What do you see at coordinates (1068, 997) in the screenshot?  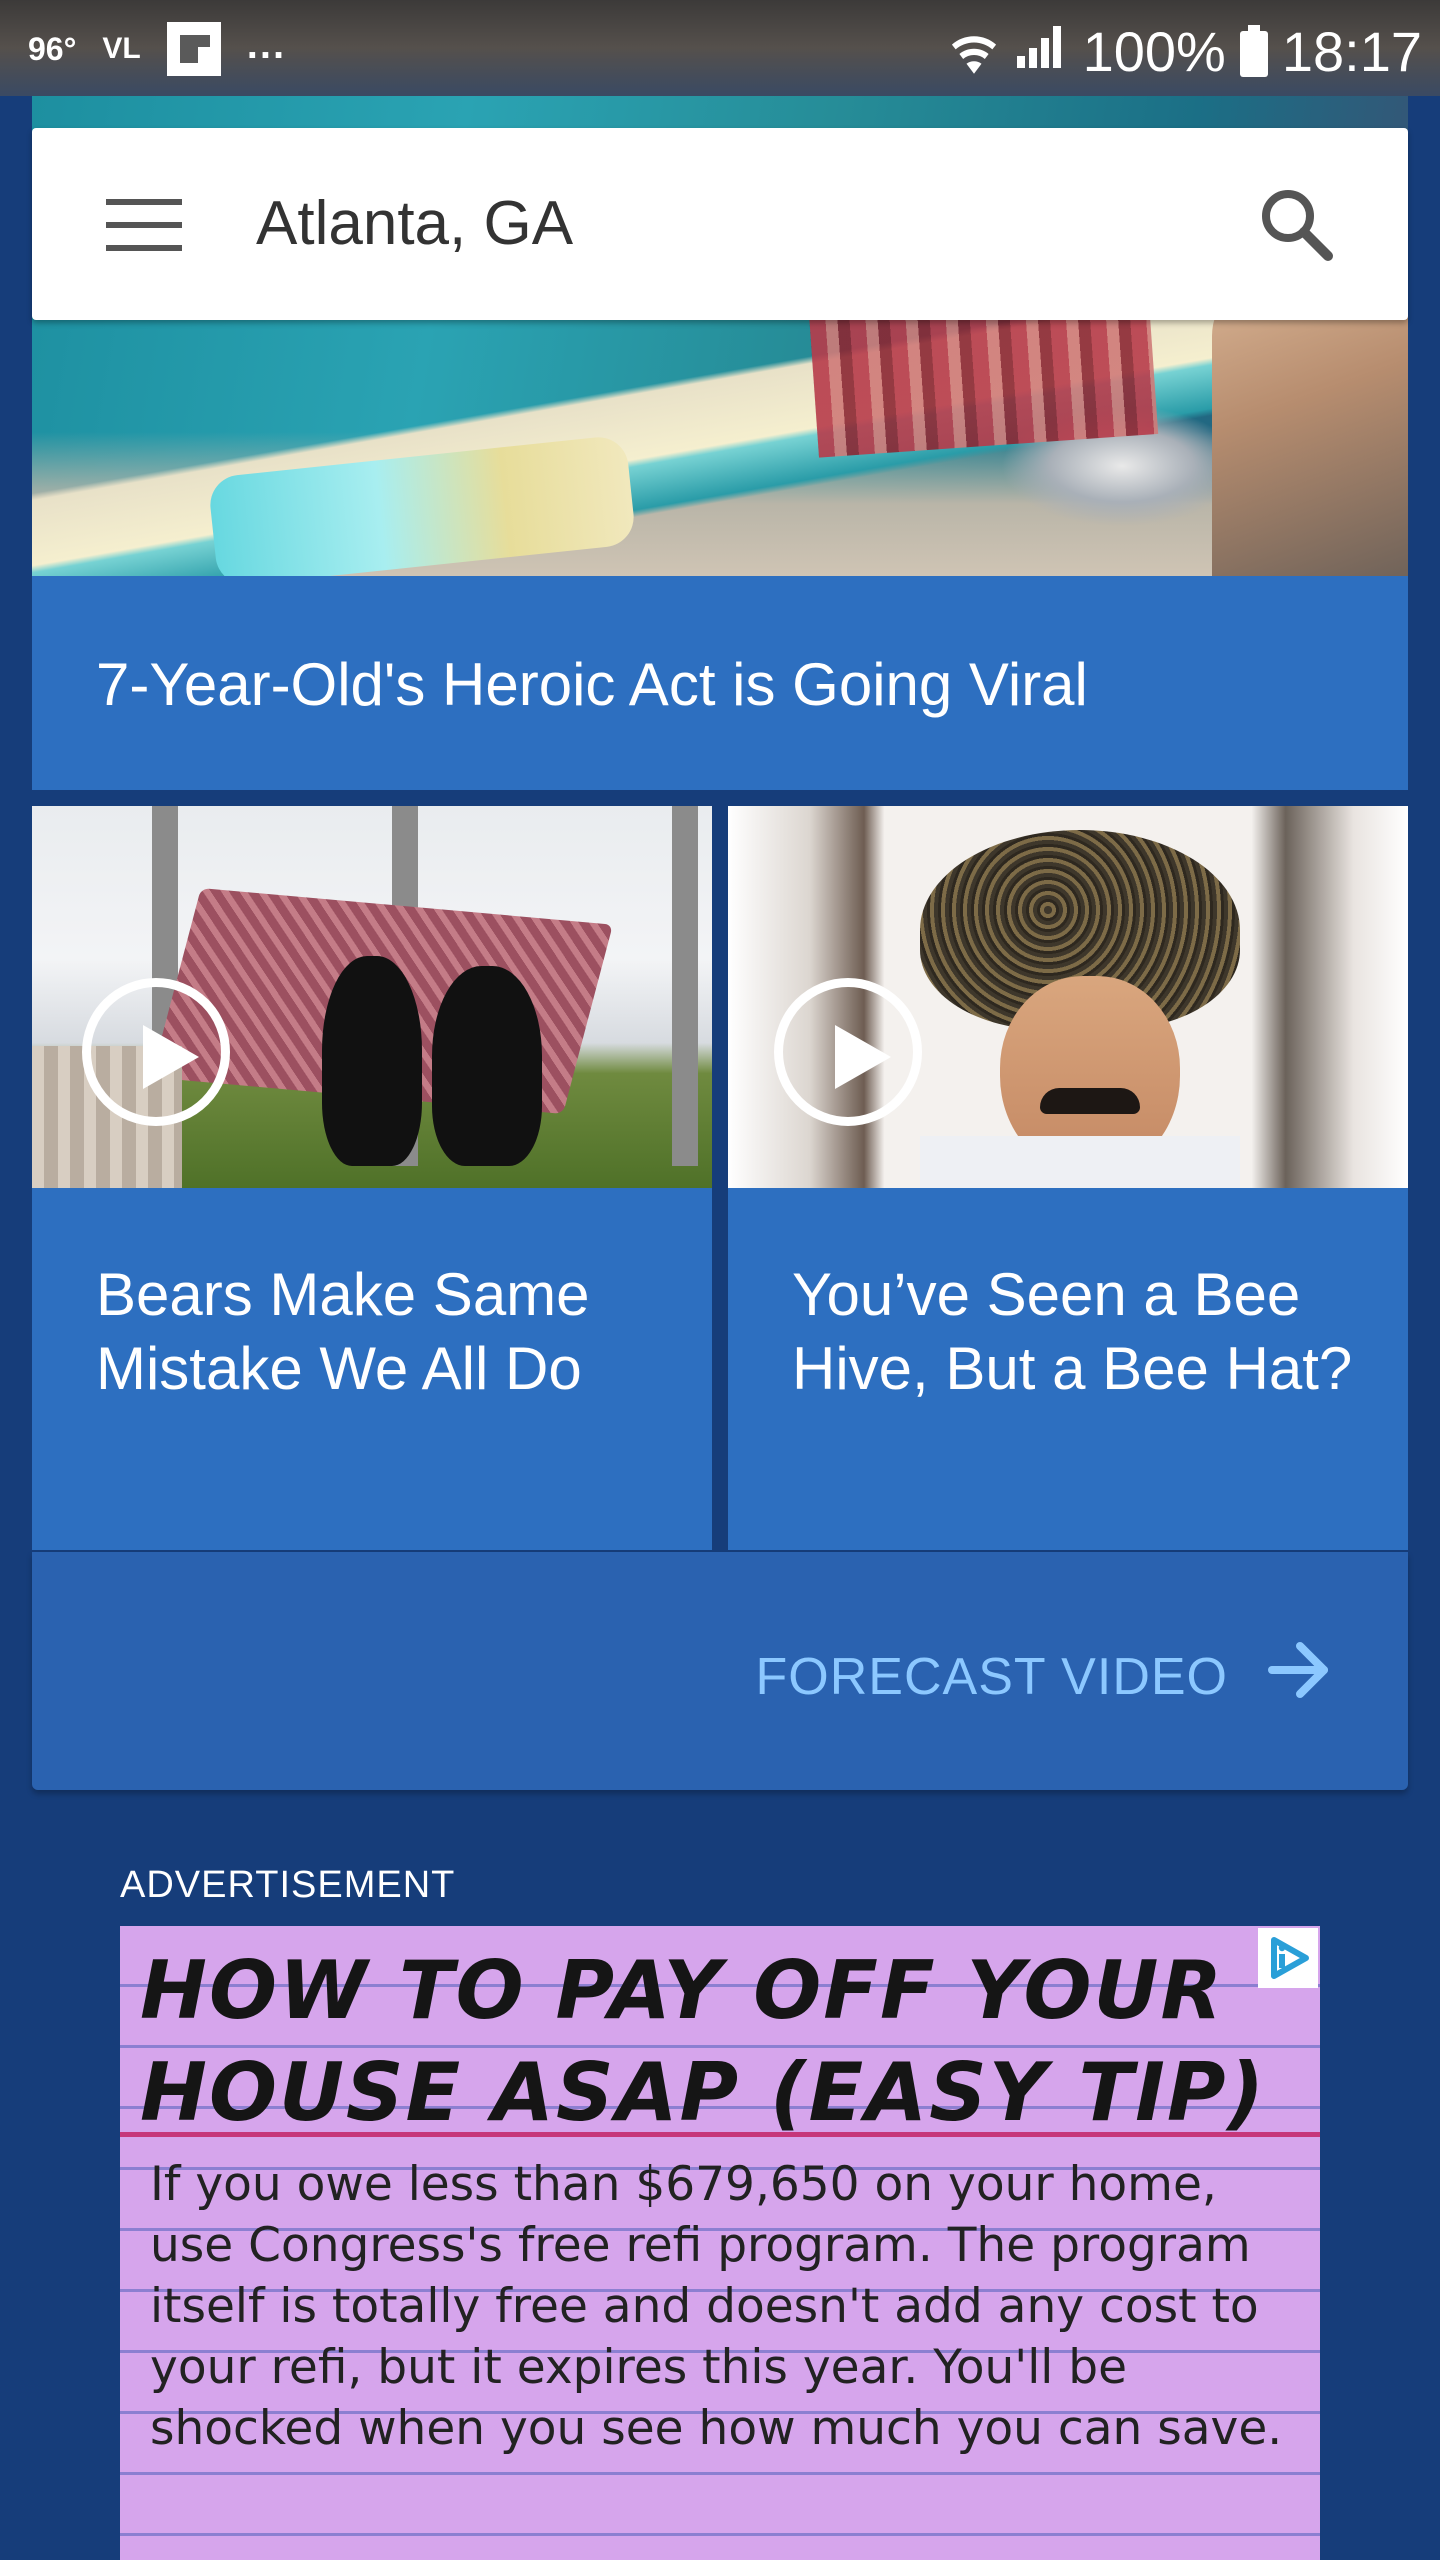 I see `video-thumbnail-bee-hat` at bounding box center [1068, 997].